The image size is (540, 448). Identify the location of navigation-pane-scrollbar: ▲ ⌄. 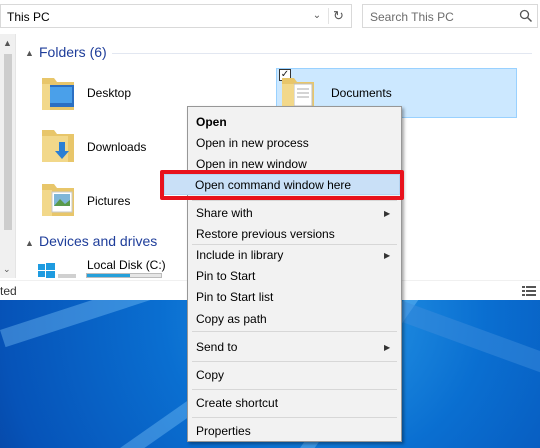
(8, 156).